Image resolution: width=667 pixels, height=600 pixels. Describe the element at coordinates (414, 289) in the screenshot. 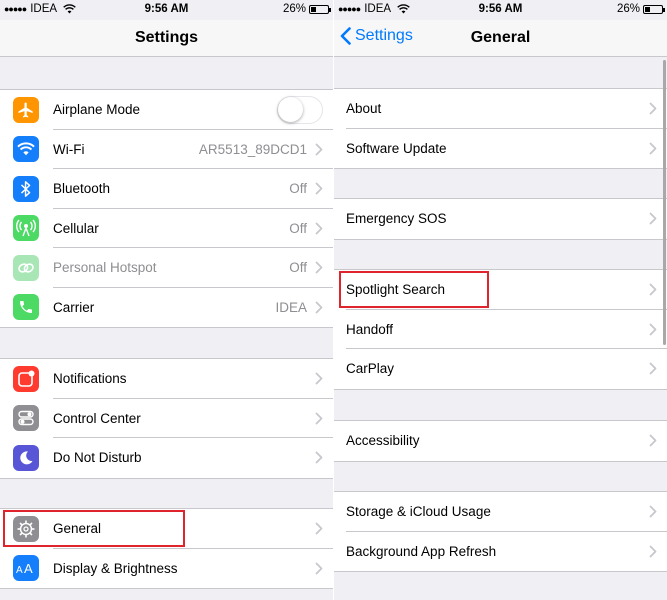

I see `highlight-box-spotlight` at that location.